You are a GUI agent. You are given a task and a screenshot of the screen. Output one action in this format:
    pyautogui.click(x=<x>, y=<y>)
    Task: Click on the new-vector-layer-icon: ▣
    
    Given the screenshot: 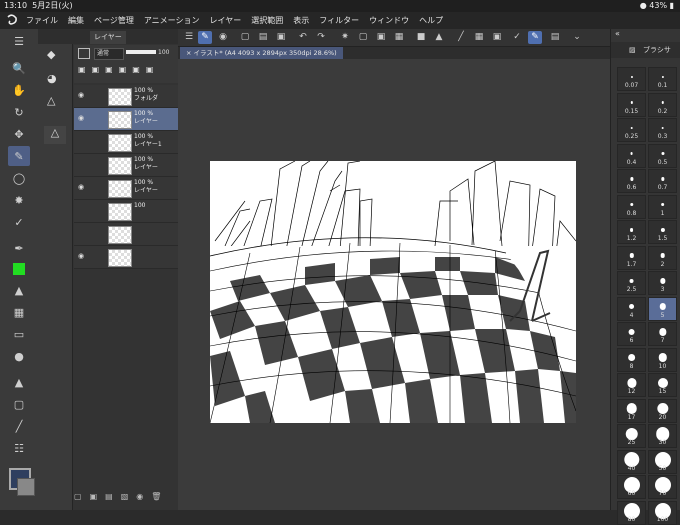 What is the action you would take?
    pyautogui.click(x=94, y=499)
    